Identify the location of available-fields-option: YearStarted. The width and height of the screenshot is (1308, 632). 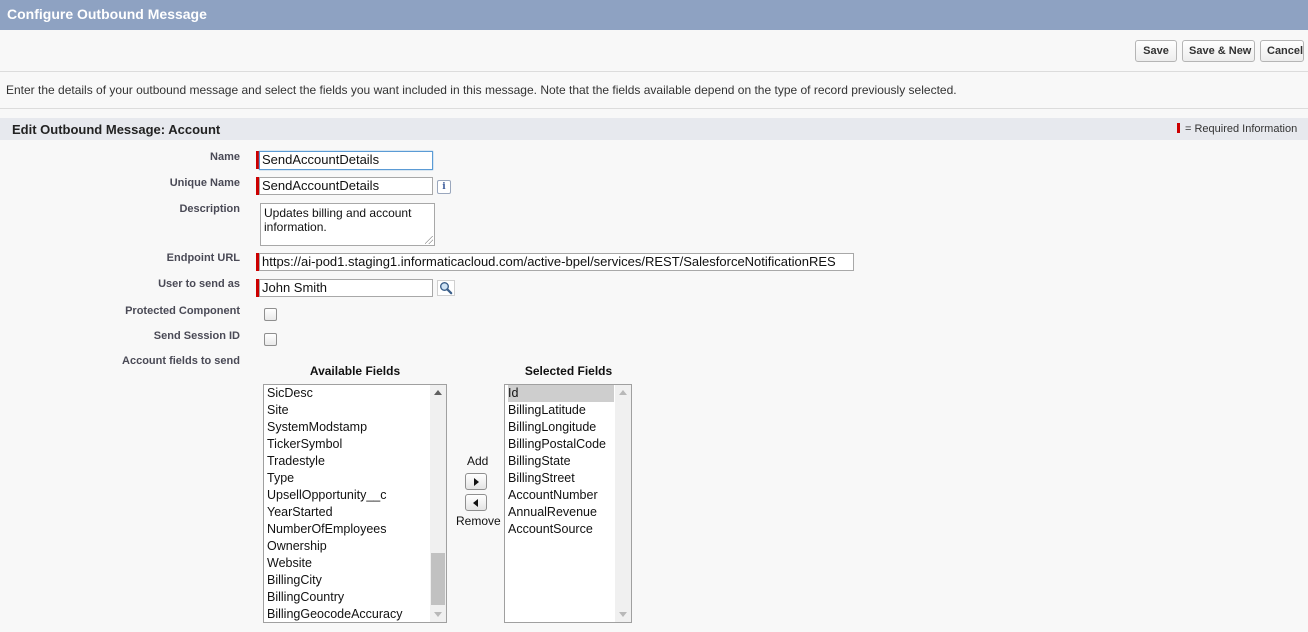
(348, 512).